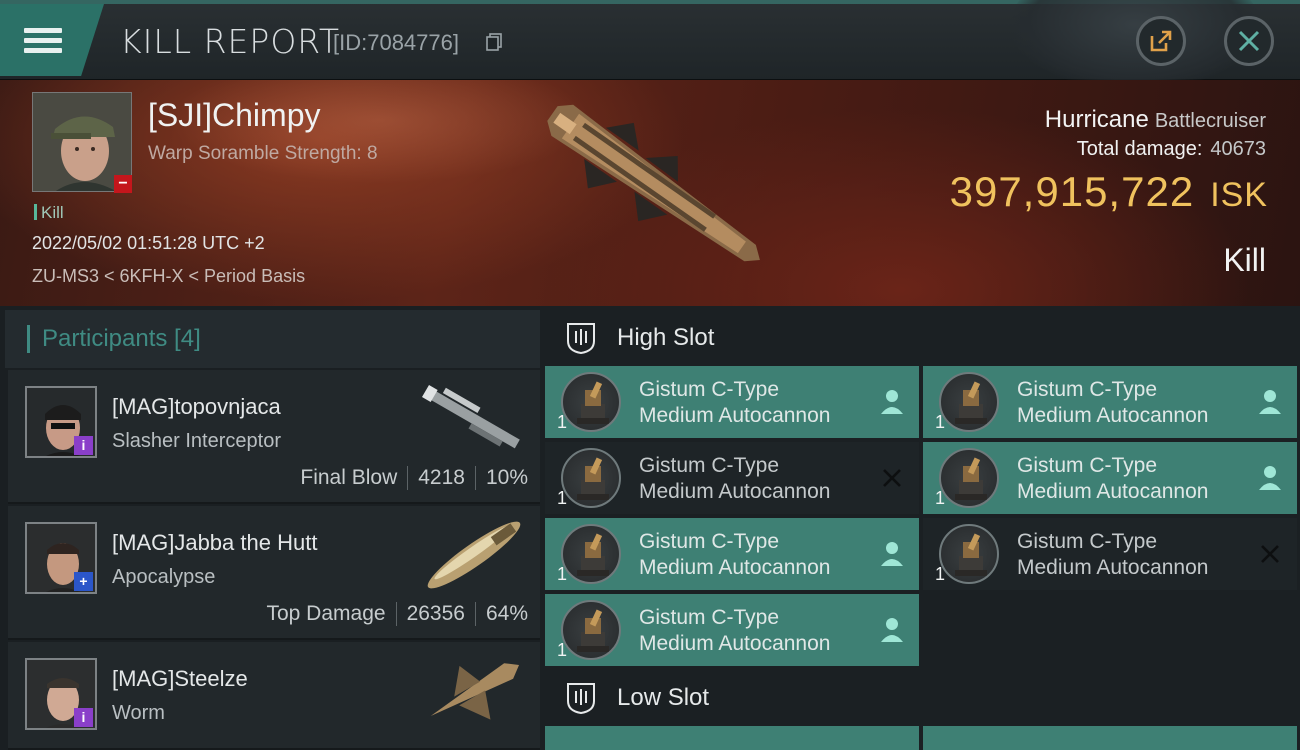 The image size is (1300, 750). What do you see at coordinates (326, 613) in the screenshot?
I see `participant-role: Top Damage` at bounding box center [326, 613].